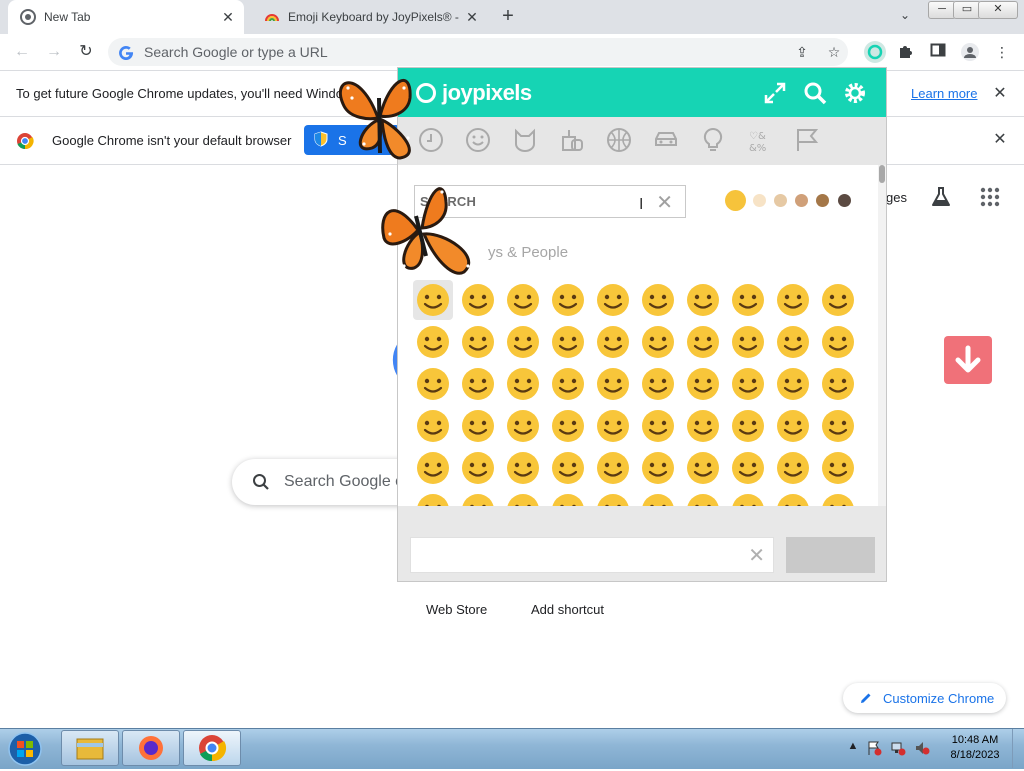 The image size is (1024, 771). What do you see at coordinates (619, 140) in the screenshot?
I see `activity-icon` at bounding box center [619, 140].